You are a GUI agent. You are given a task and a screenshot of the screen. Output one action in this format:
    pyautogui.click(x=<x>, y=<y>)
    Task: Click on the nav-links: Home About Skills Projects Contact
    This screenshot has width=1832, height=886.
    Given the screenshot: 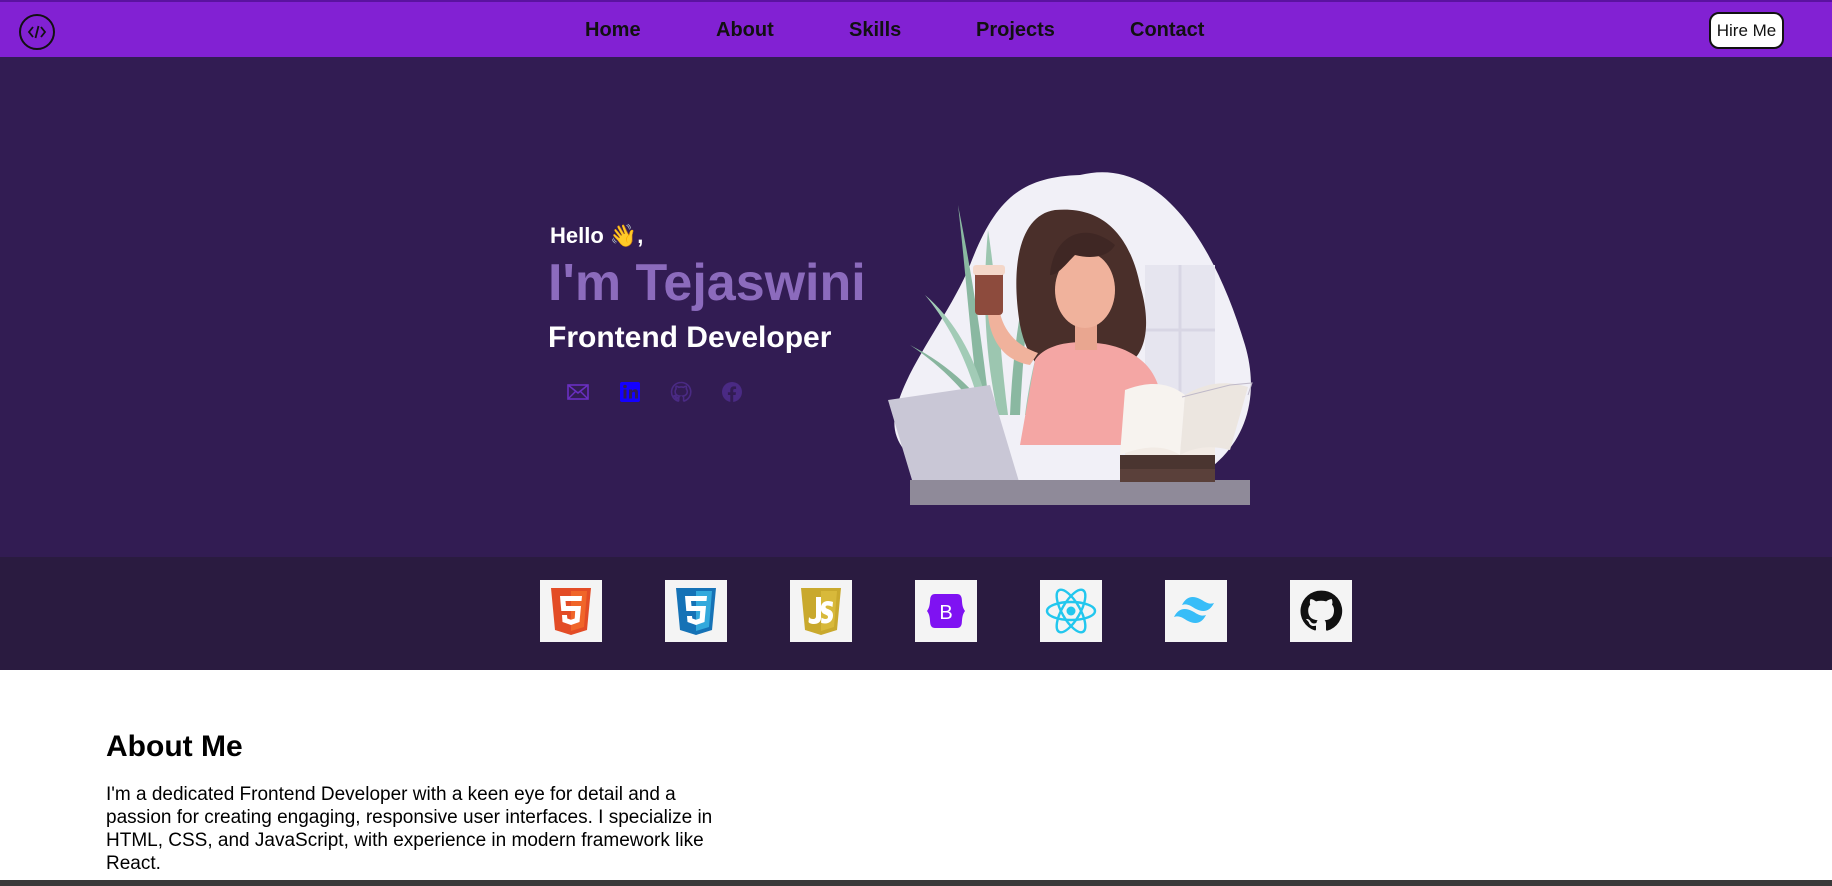 What is the action you would take?
    pyautogui.click(x=916, y=29)
    